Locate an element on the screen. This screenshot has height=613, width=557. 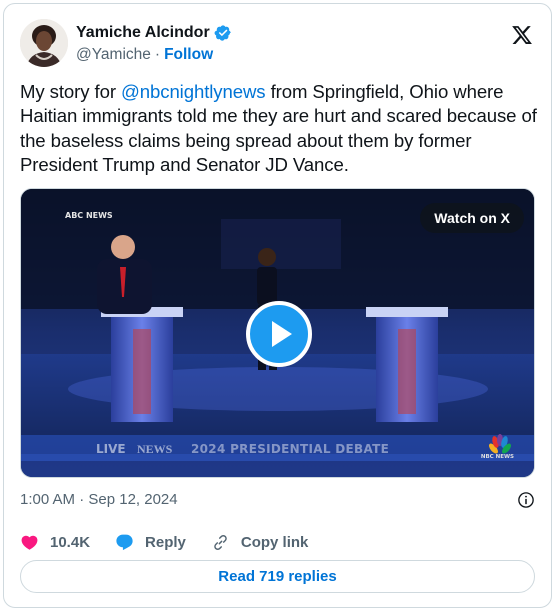
reply-bubble-icon is located at coordinates (124, 542).